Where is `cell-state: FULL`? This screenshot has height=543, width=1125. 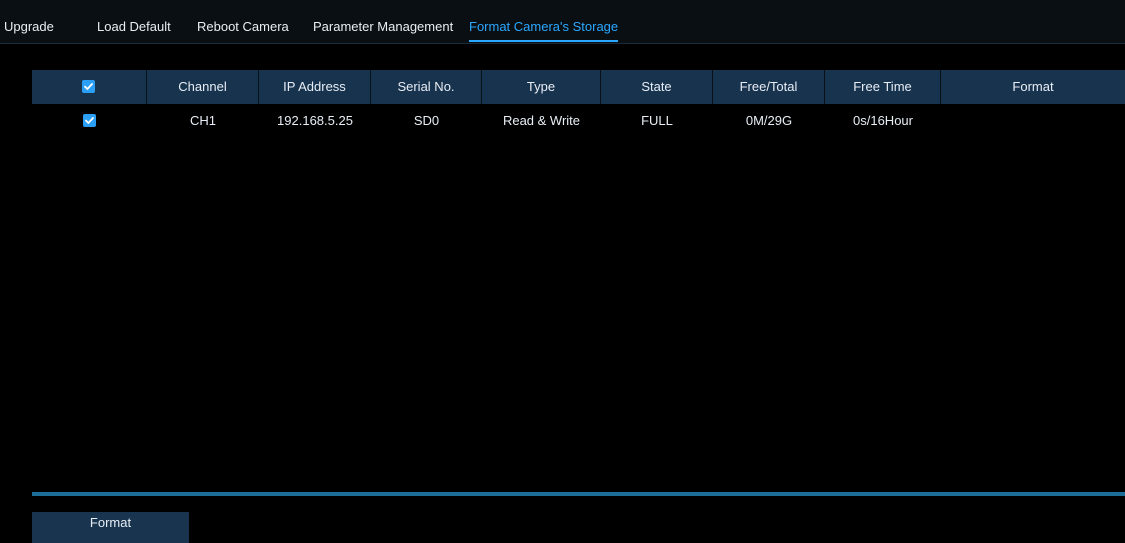
cell-state: FULL is located at coordinates (657, 120).